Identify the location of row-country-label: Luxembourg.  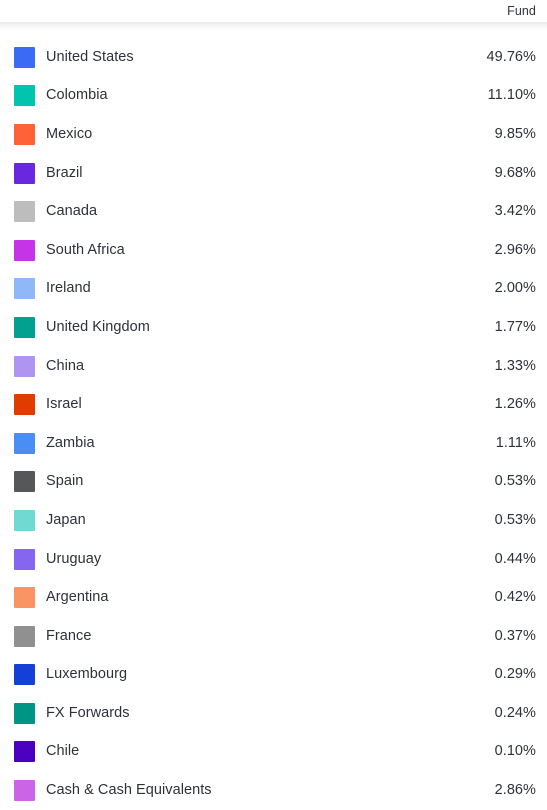
(87, 674).